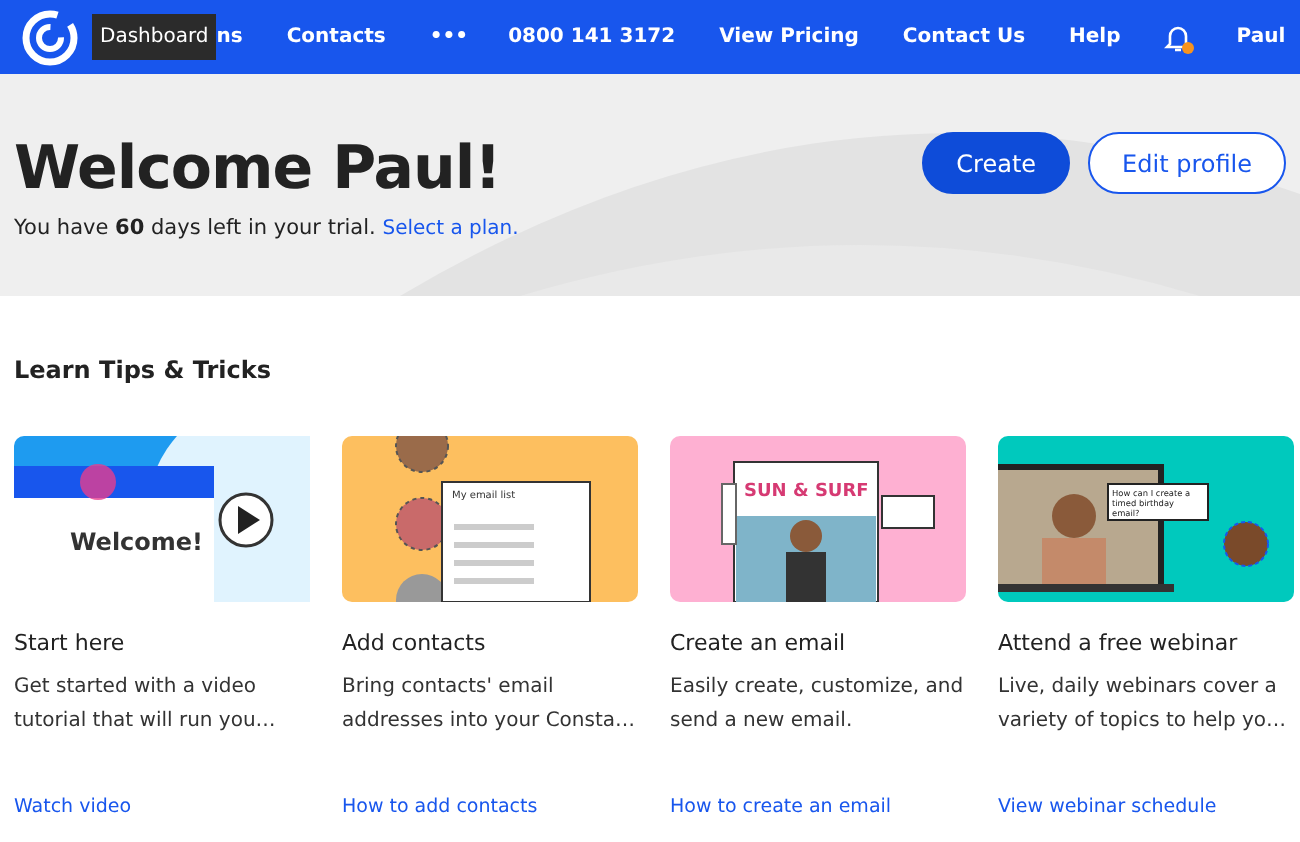 Image resolution: width=1300 pixels, height=842 pixels. What do you see at coordinates (450, 229) in the screenshot?
I see `select-plan-link: Select a plan.` at bounding box center [450, 229].